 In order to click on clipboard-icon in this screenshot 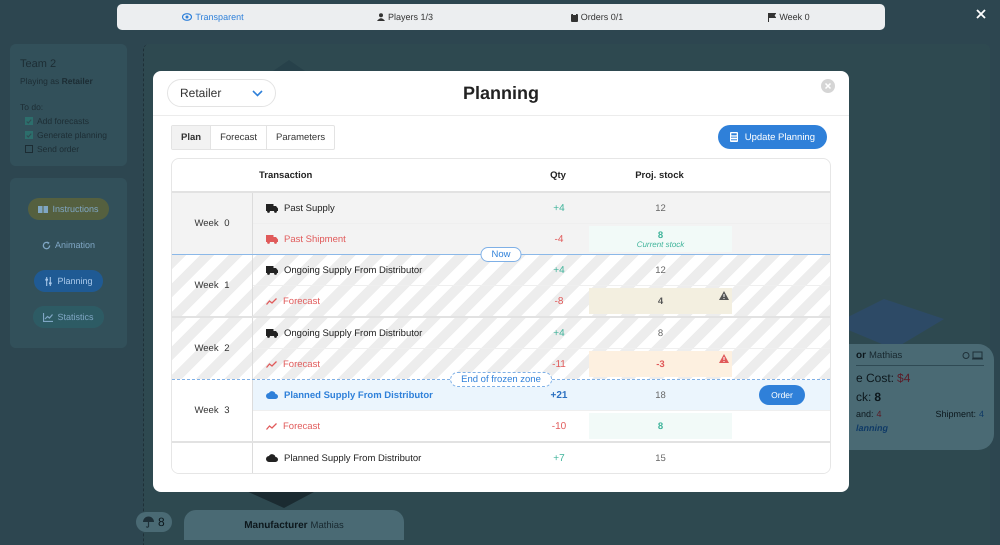, I will do `click(574, 17)`.